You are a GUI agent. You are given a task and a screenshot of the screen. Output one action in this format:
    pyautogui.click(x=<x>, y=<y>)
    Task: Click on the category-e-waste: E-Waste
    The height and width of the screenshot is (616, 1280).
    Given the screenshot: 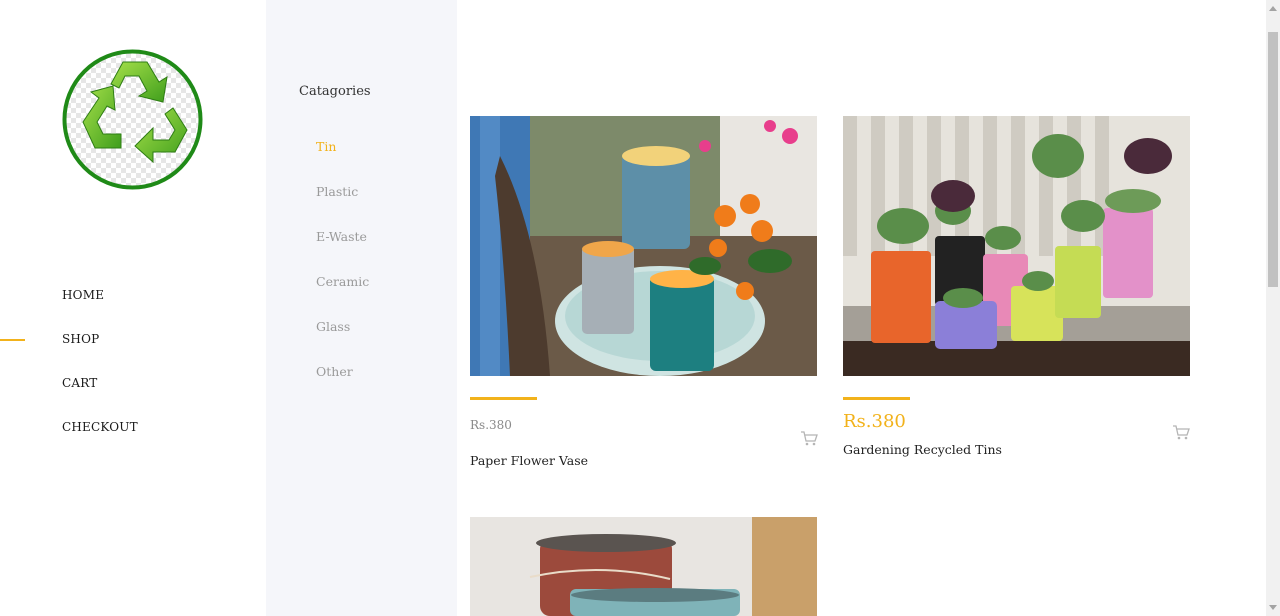 What is the action you would take?
    pyautogui.click(x=342, y=251)
    